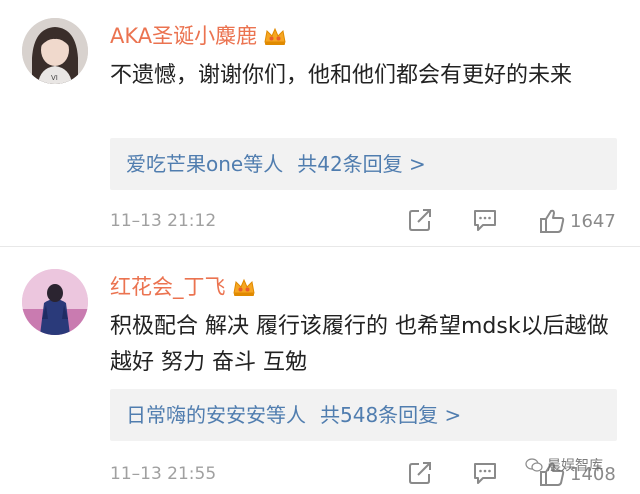  What do you see at coordinates (341, 75) in the screenshot?
I see `comment-text: 不遗憾，谢谢你们，他和他们都会有更好的未来` at bounding box center [341, 75].